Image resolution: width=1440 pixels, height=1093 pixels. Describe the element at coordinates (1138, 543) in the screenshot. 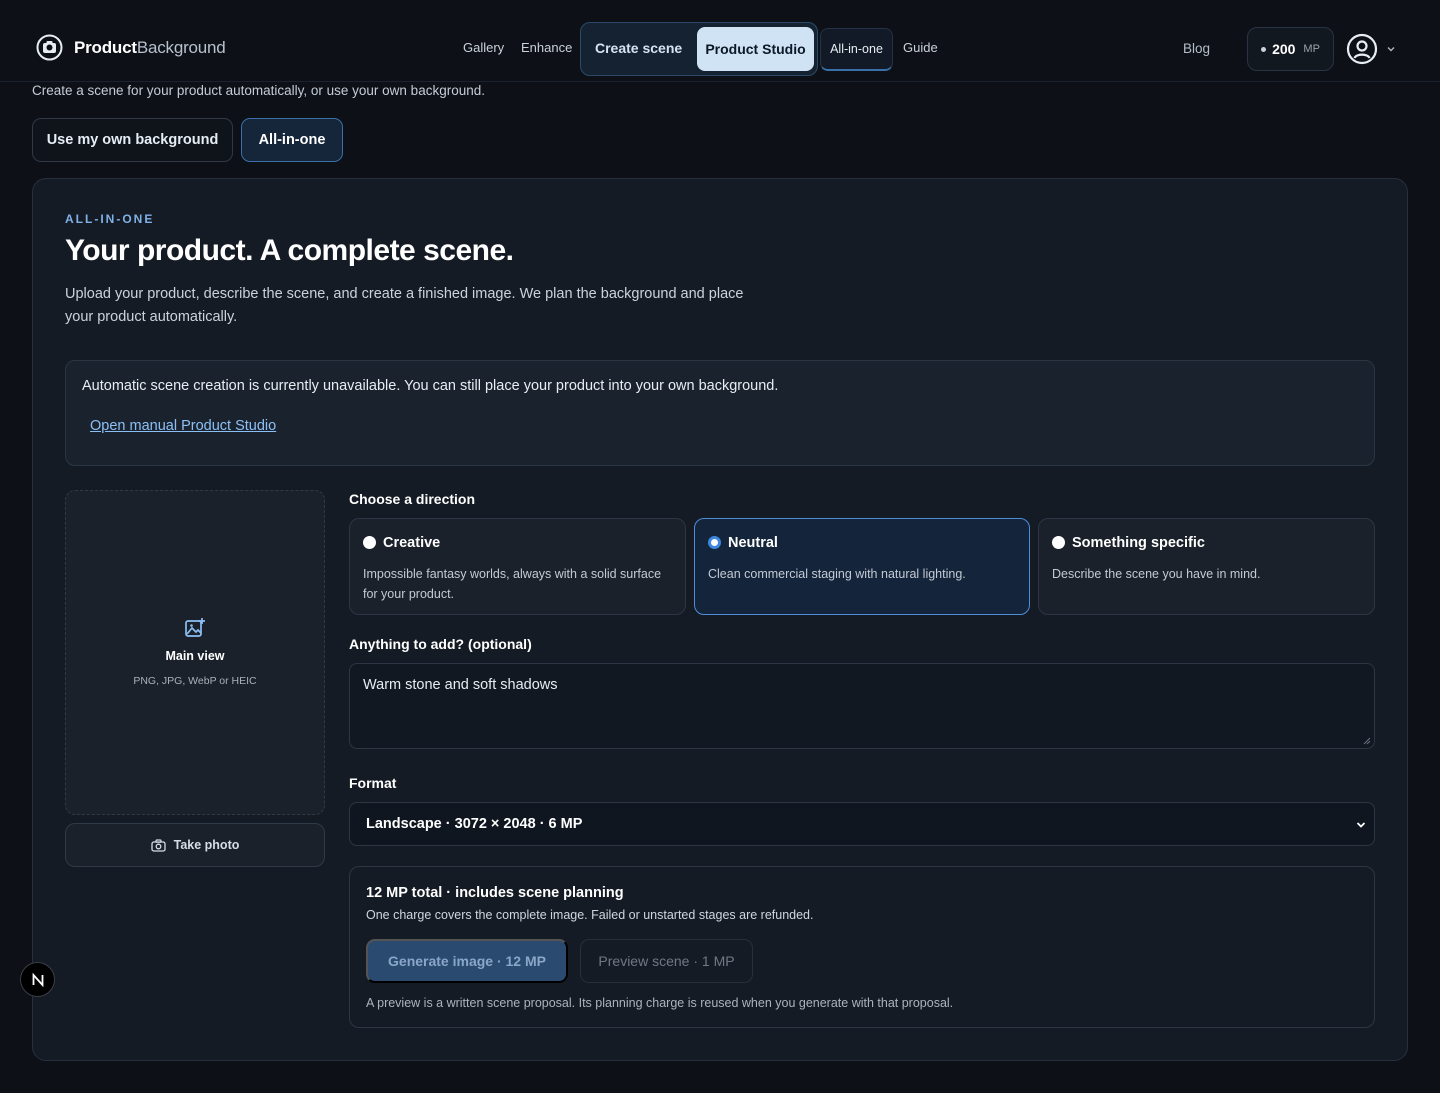

I see `direction-option-title: Something specific` at that location.